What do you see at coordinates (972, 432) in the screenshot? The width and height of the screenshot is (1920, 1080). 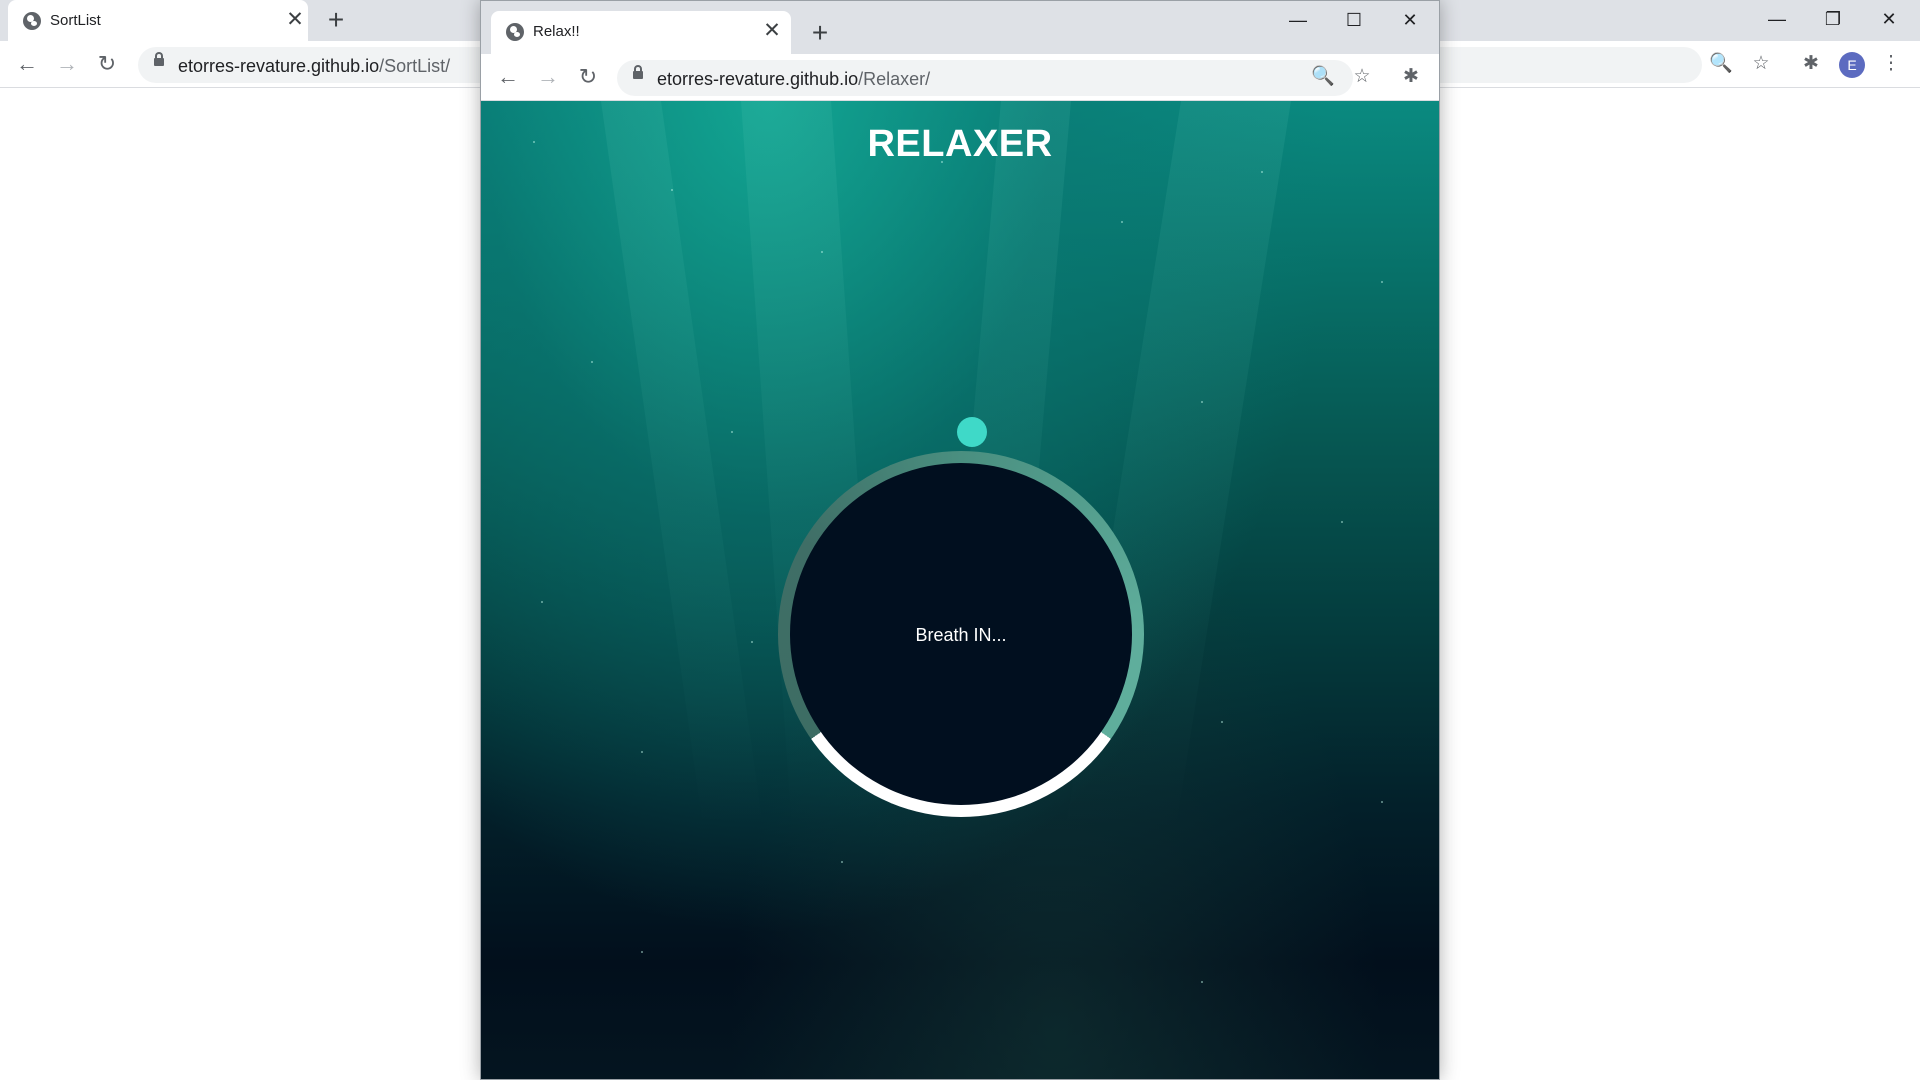 I see `breath-pointer-dot` at bounding box center [972, 432].